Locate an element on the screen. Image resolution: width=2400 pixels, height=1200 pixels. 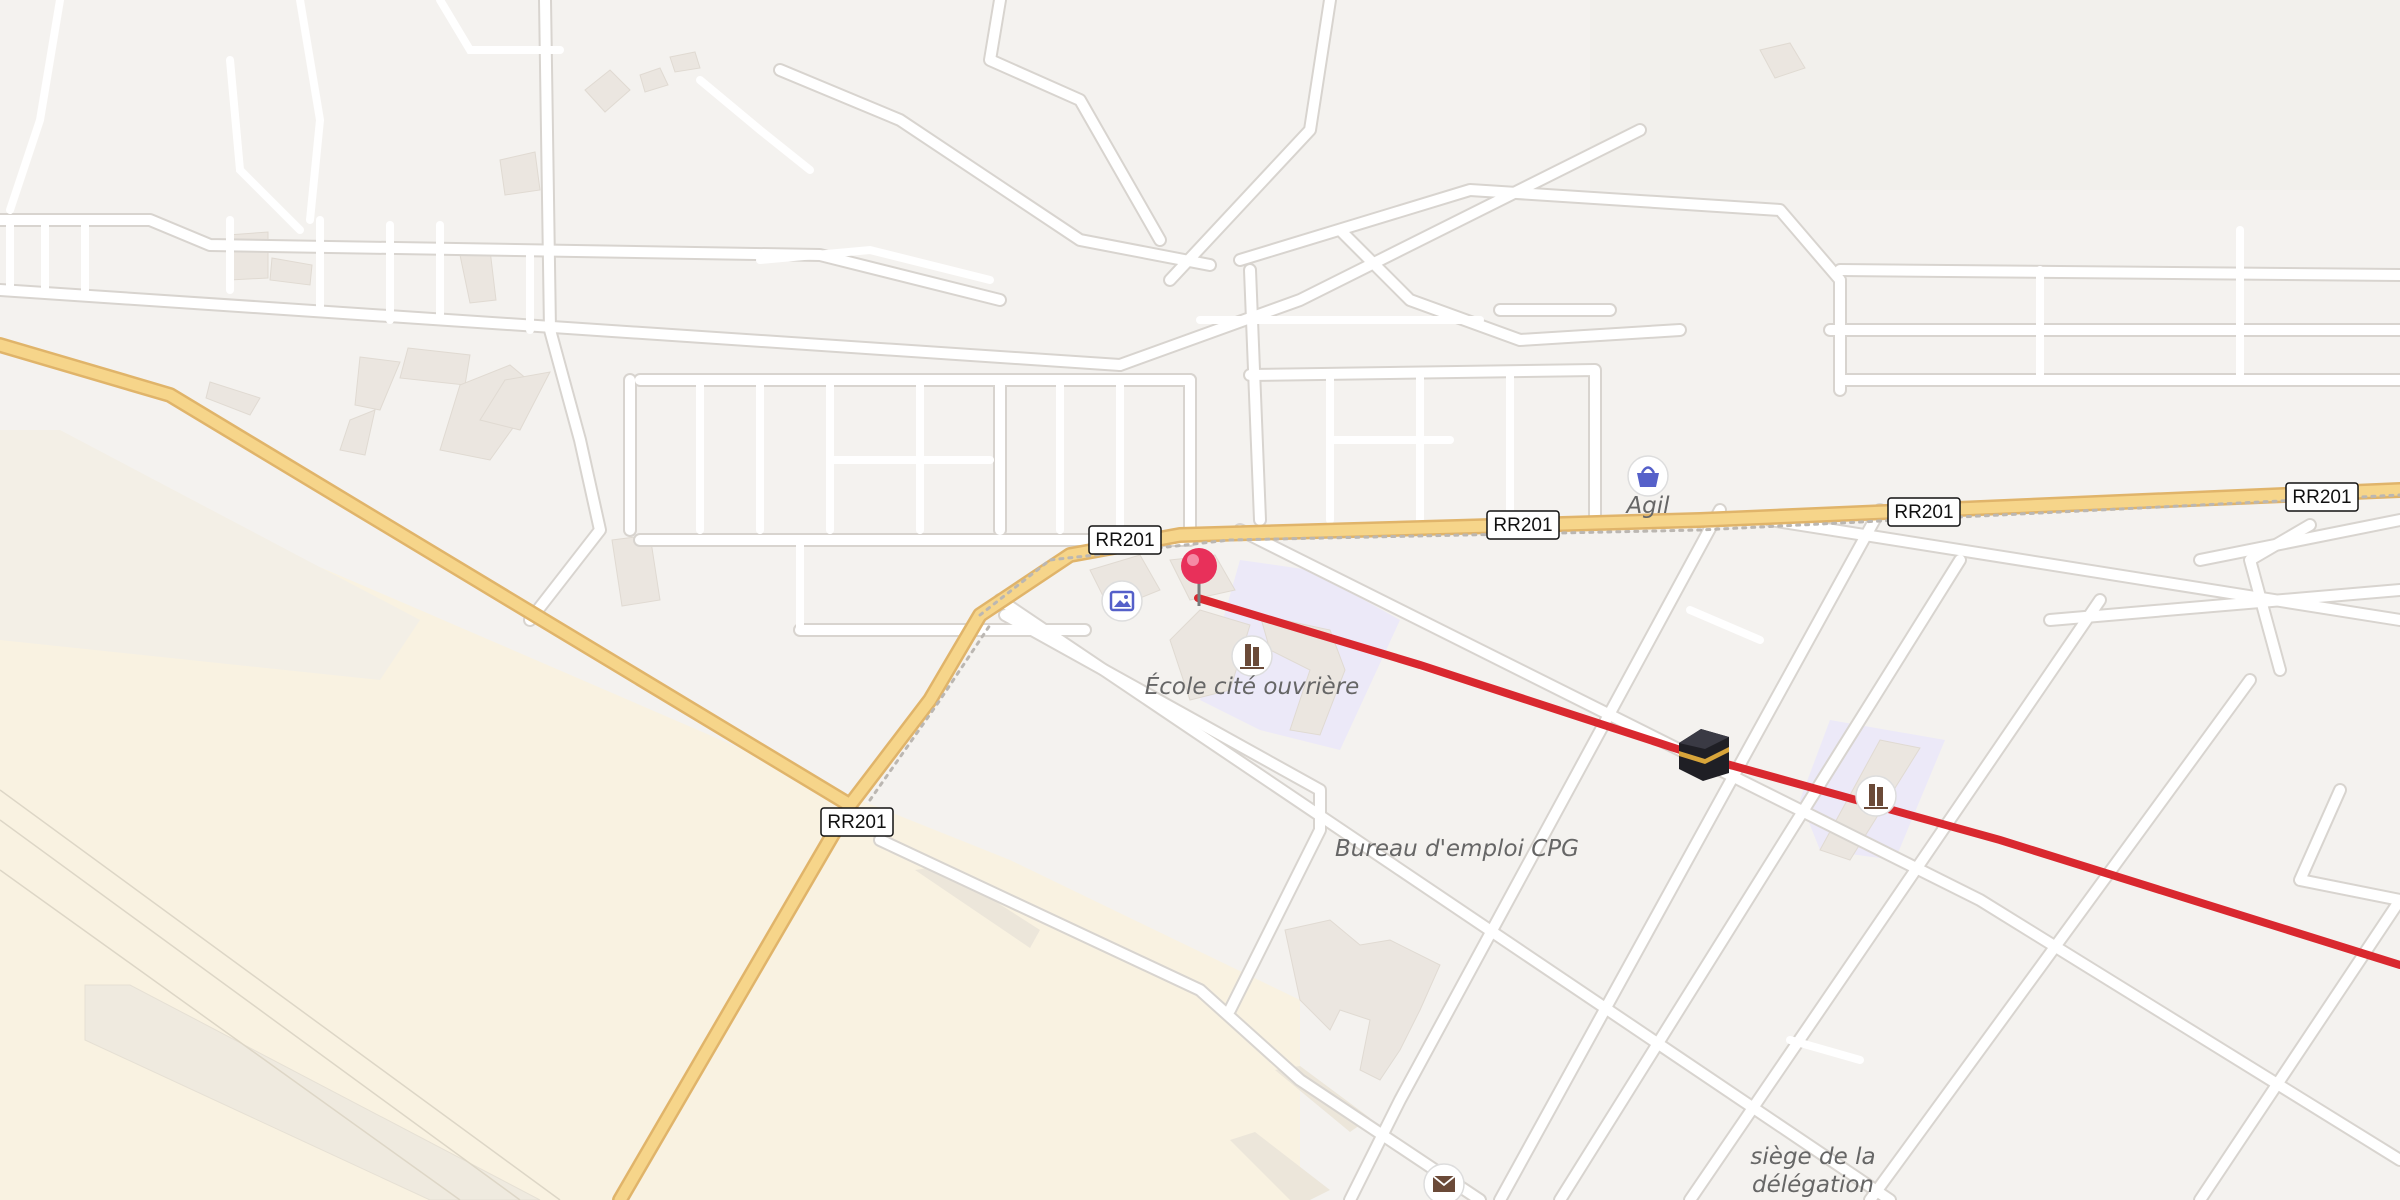
poi-label-siege-2: délégation is located at coordinates (1813, 1185).